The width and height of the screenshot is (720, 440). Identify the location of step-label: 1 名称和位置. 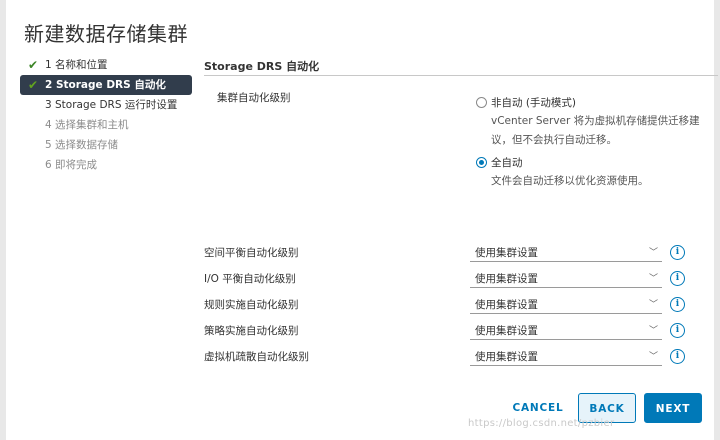
(76, 65).